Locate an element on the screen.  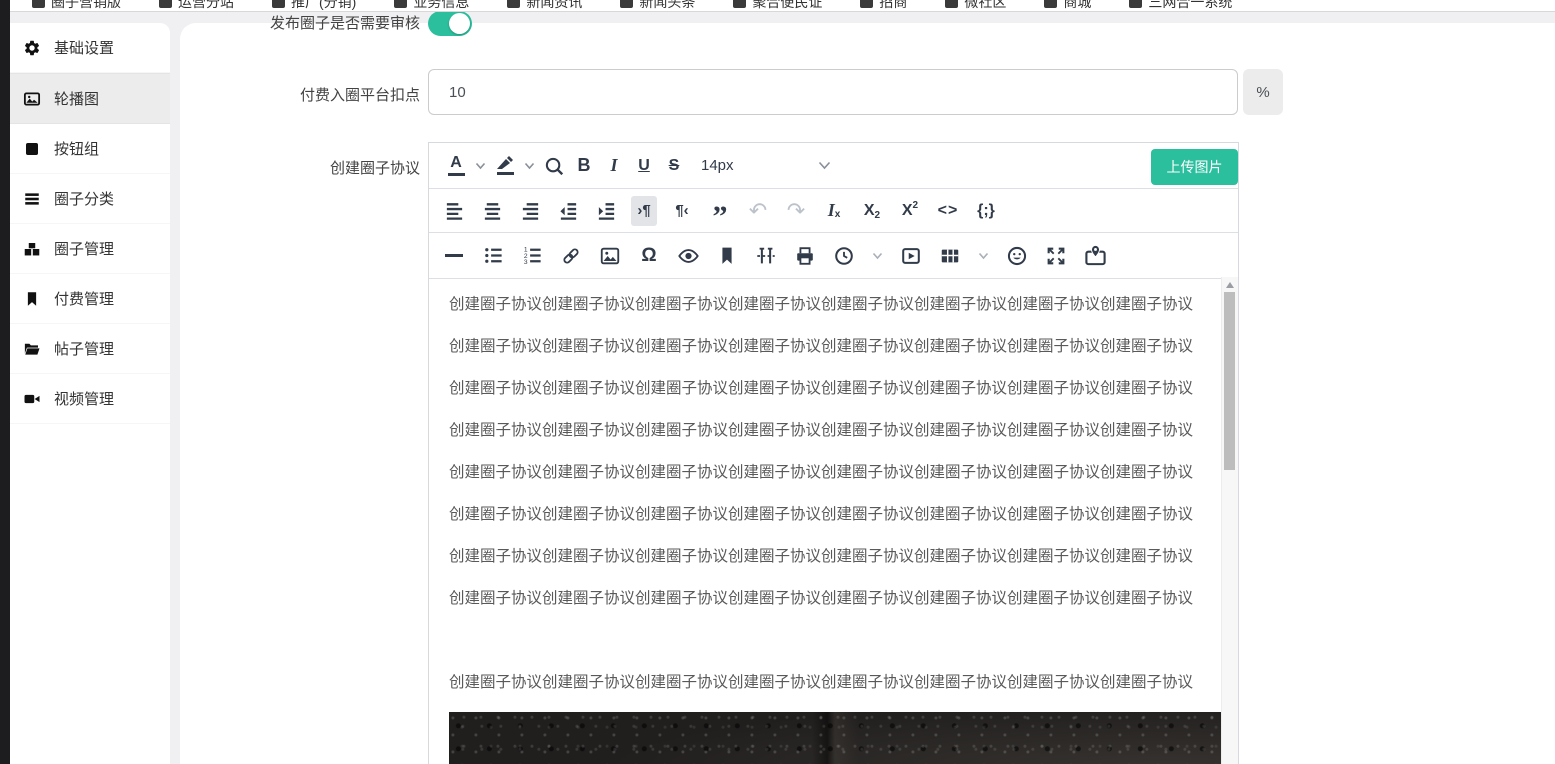
nav-item-2: 推广(分销) is located at coordinates (314, 5).